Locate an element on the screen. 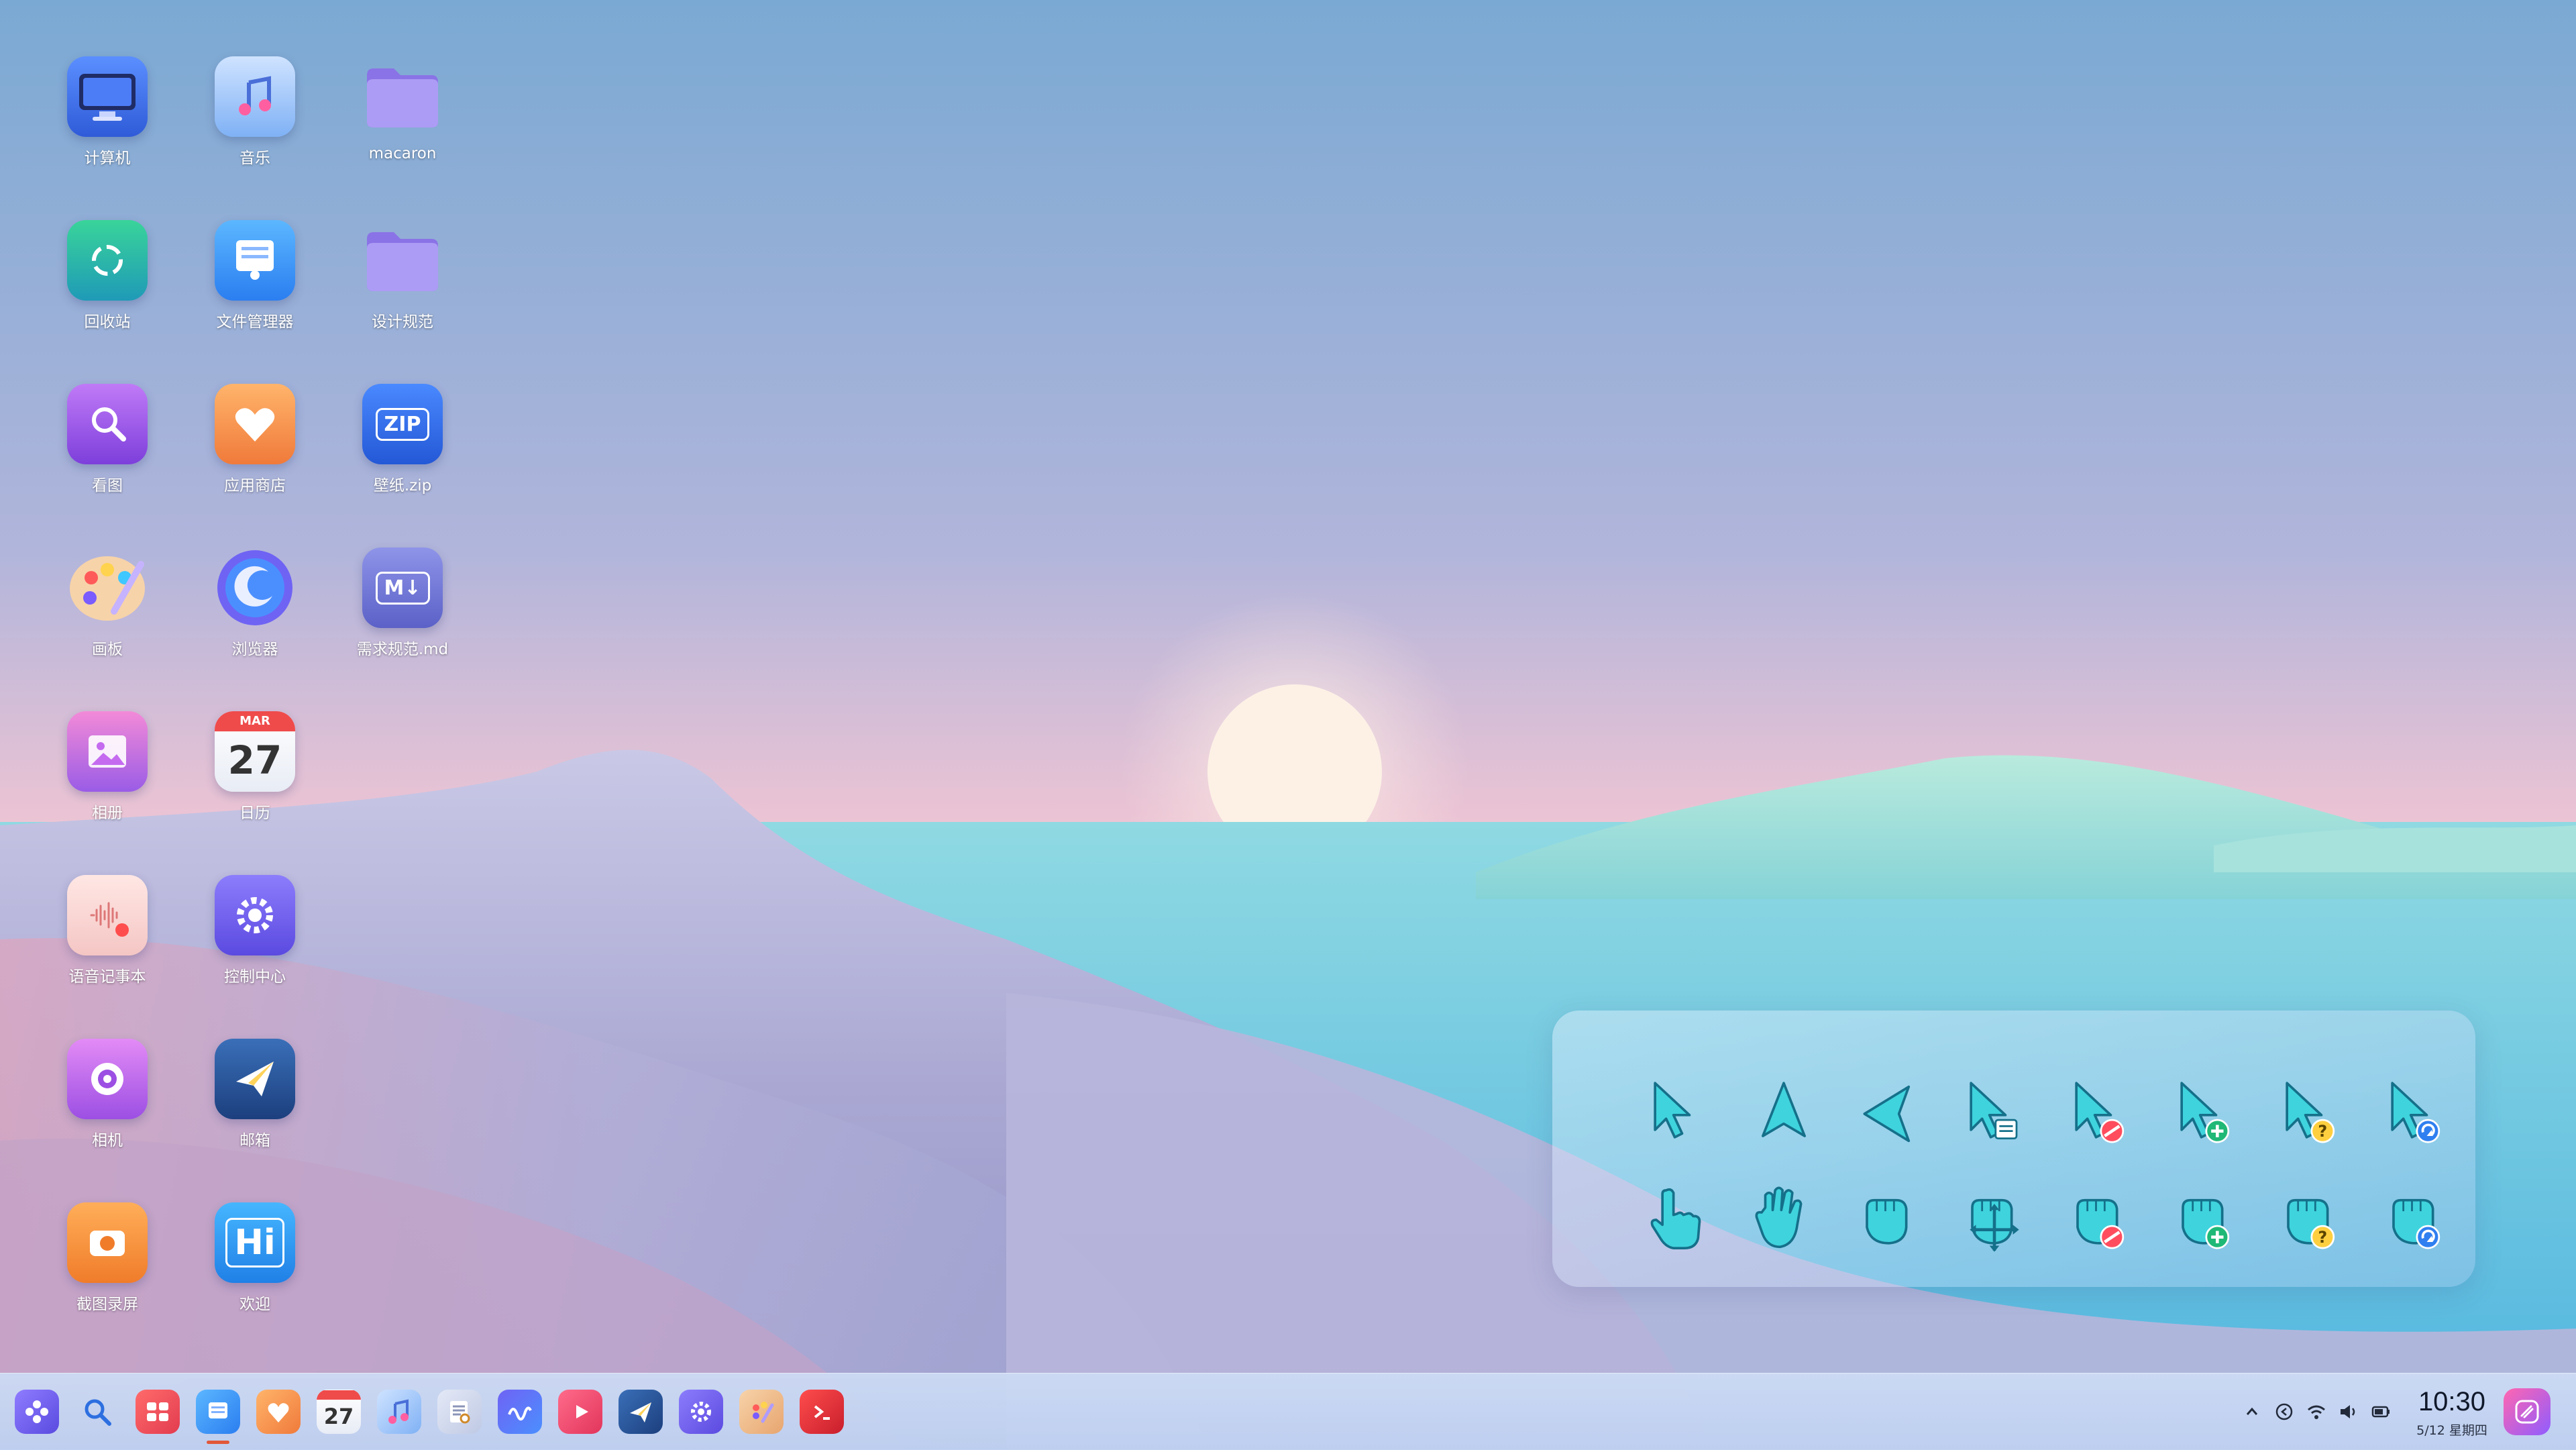 This screenshot has height=1450, width=2576. desktop-icon-label: 看图 is located at coordinates (107, 486).